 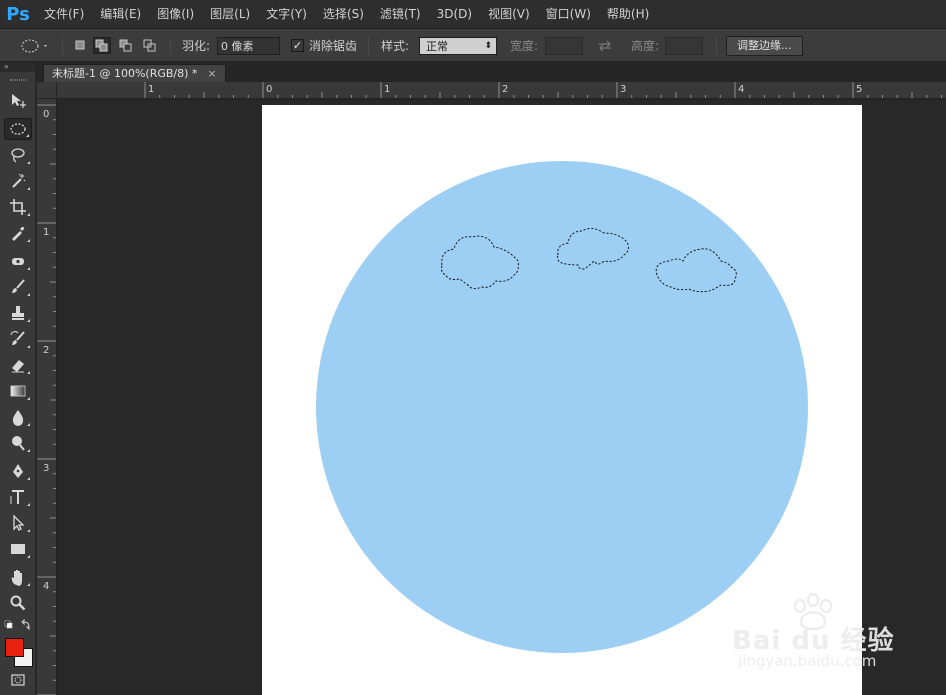 I want to click on watermark-url: jingyan.baidu.com, so click(x=807, y=661).